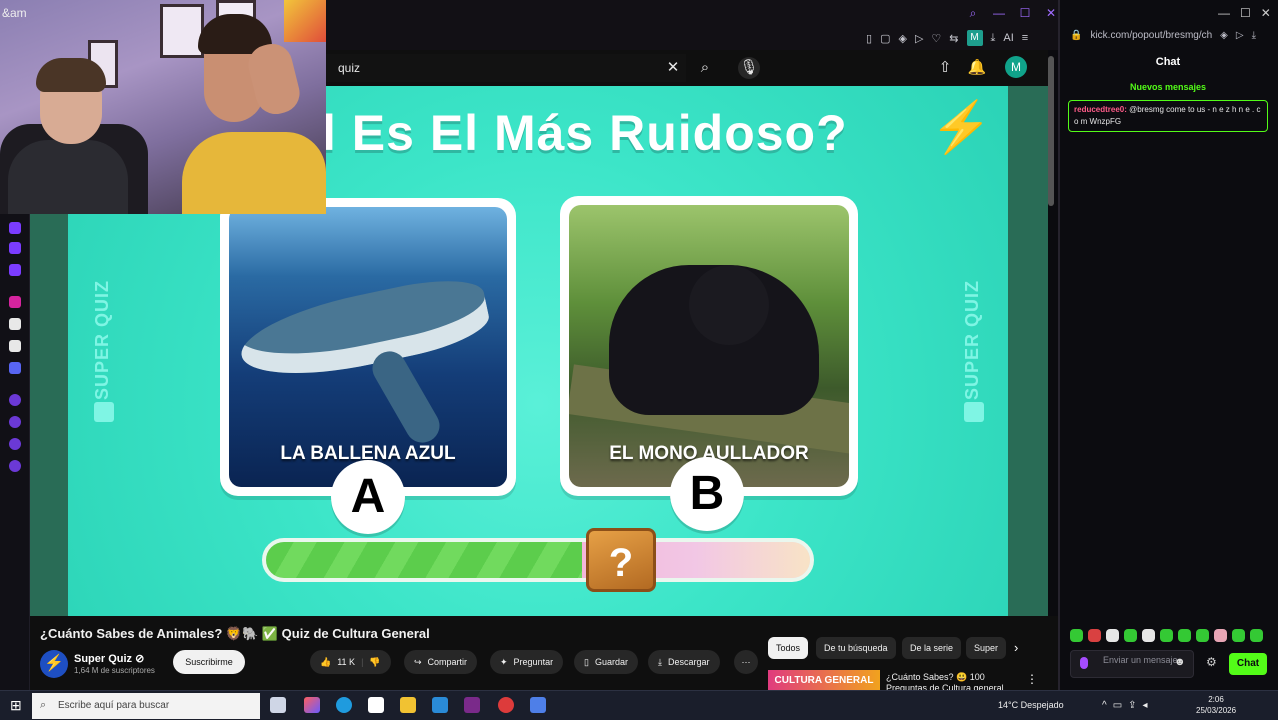  What do you see at coordinates (506, 68) in the screenshot?
I see `search-box` at bounding box center [506, 68].